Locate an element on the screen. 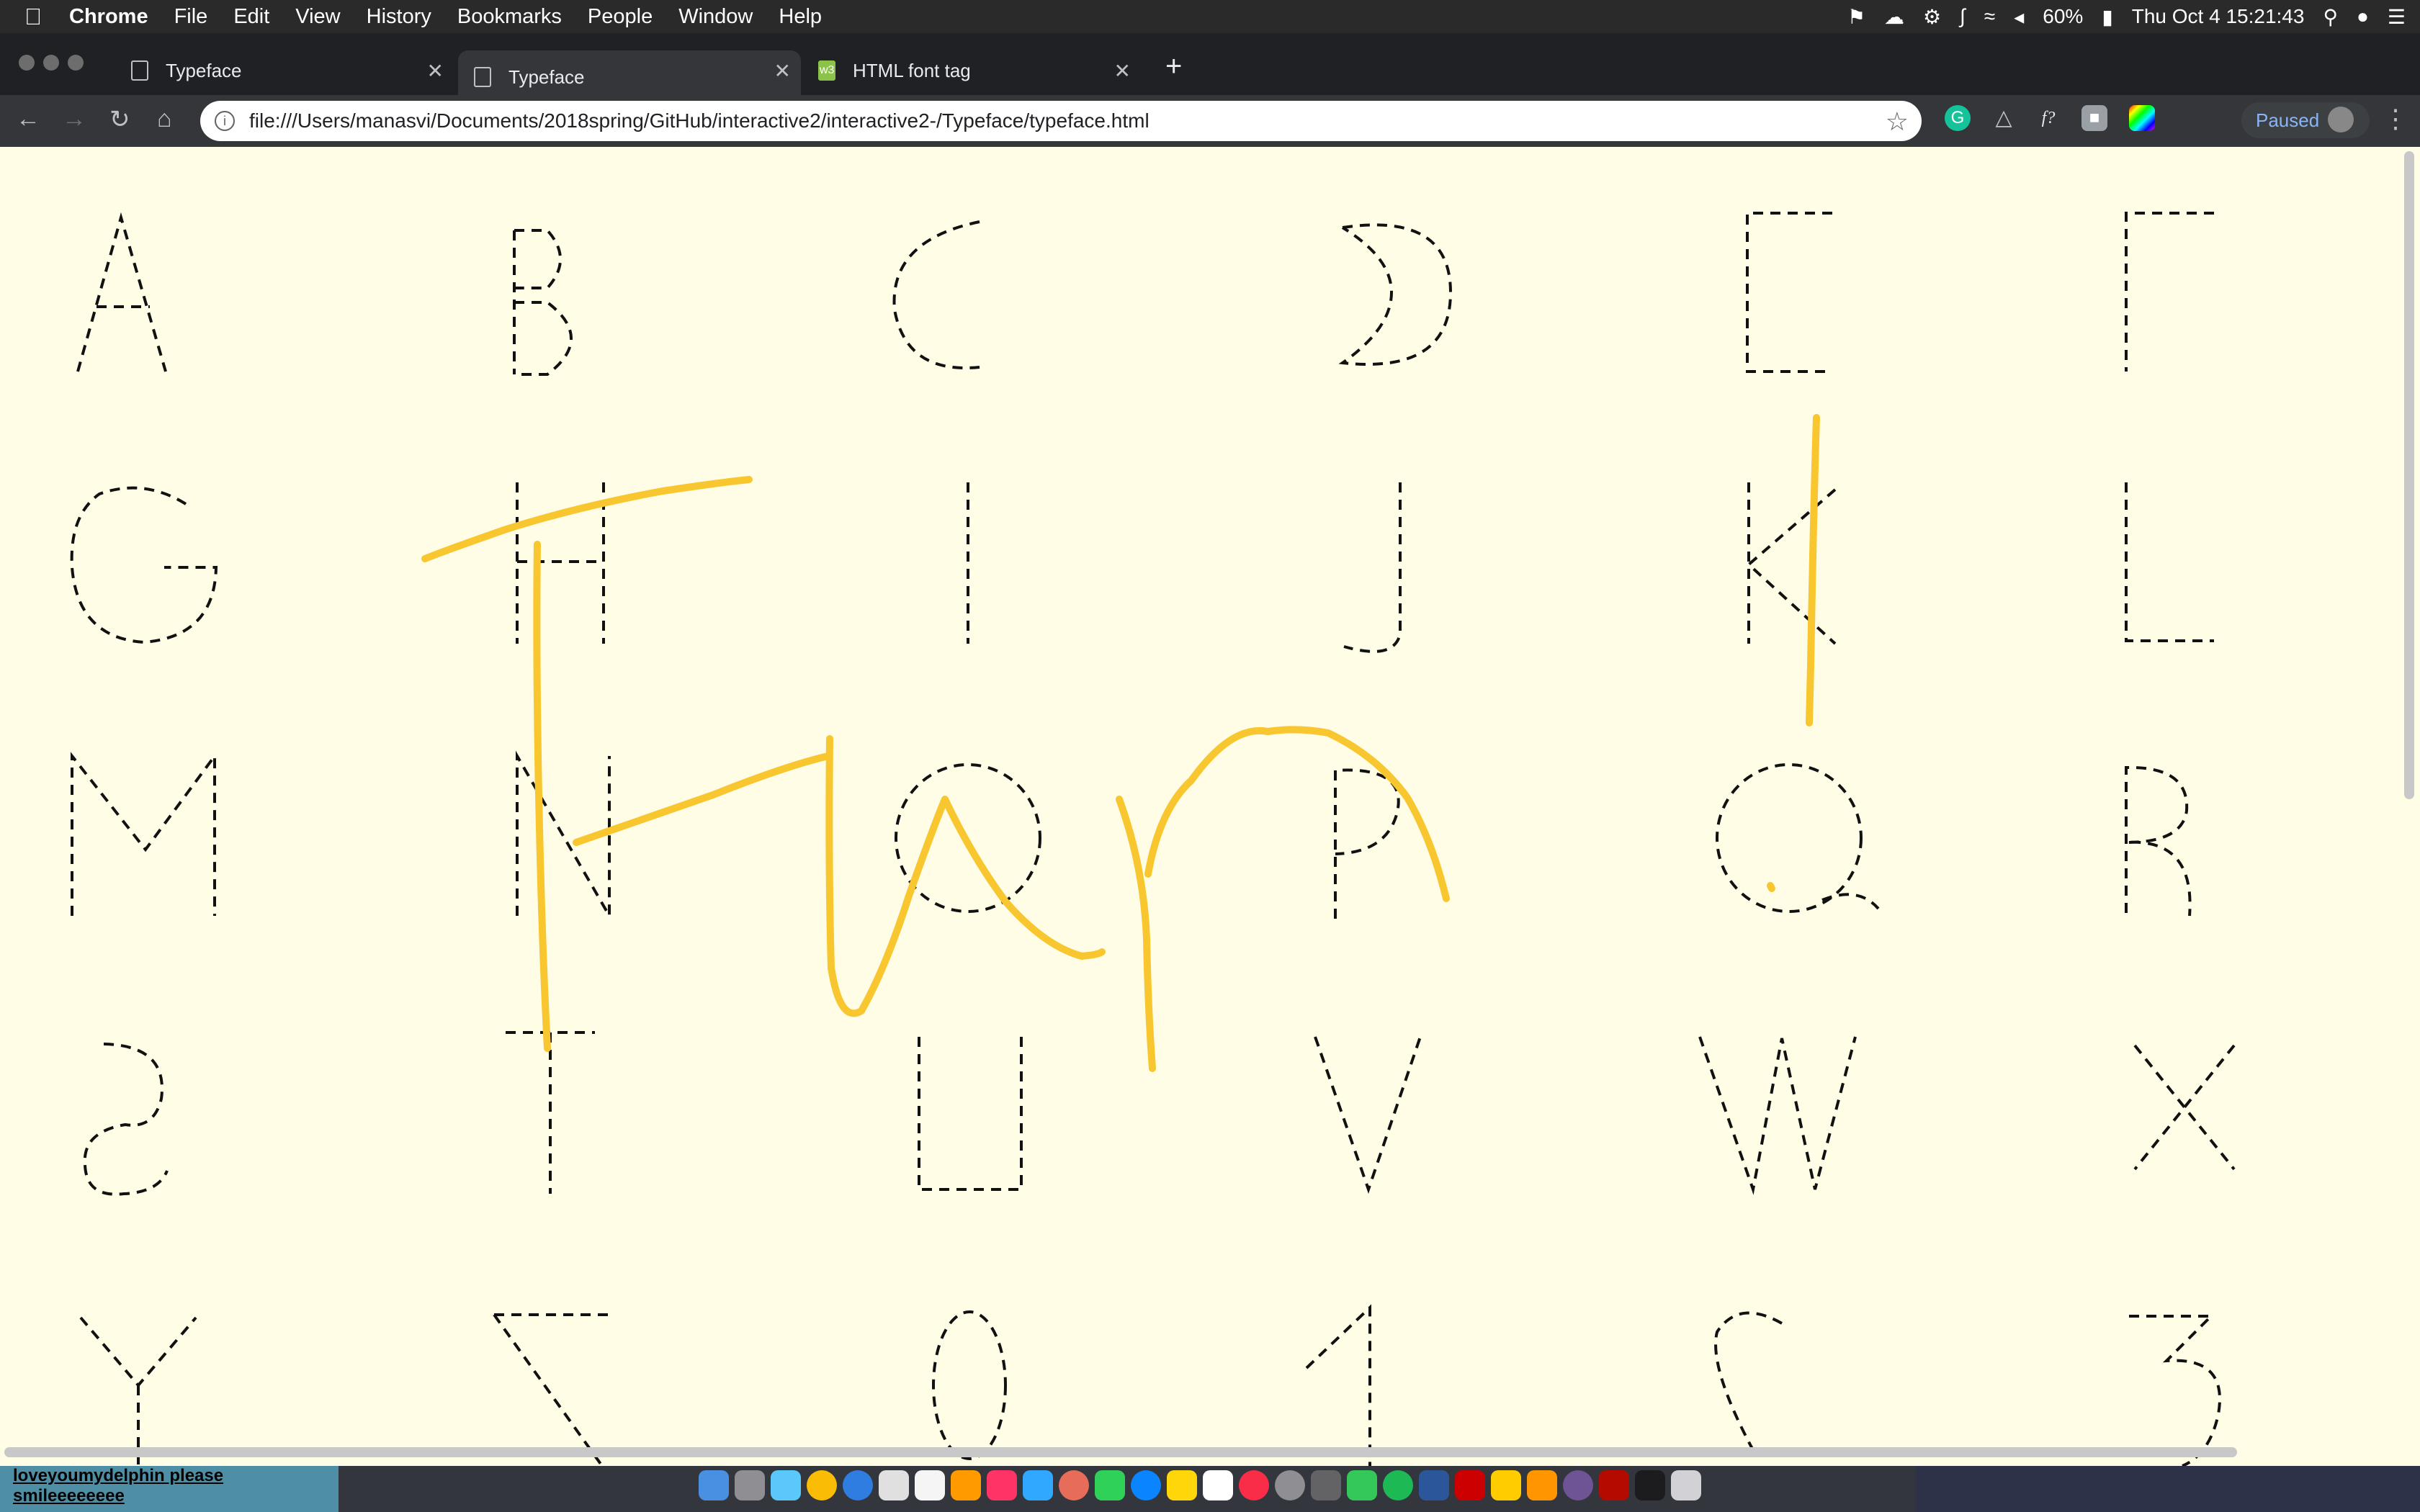  menu-view: View is located at coordinates (317, 17).